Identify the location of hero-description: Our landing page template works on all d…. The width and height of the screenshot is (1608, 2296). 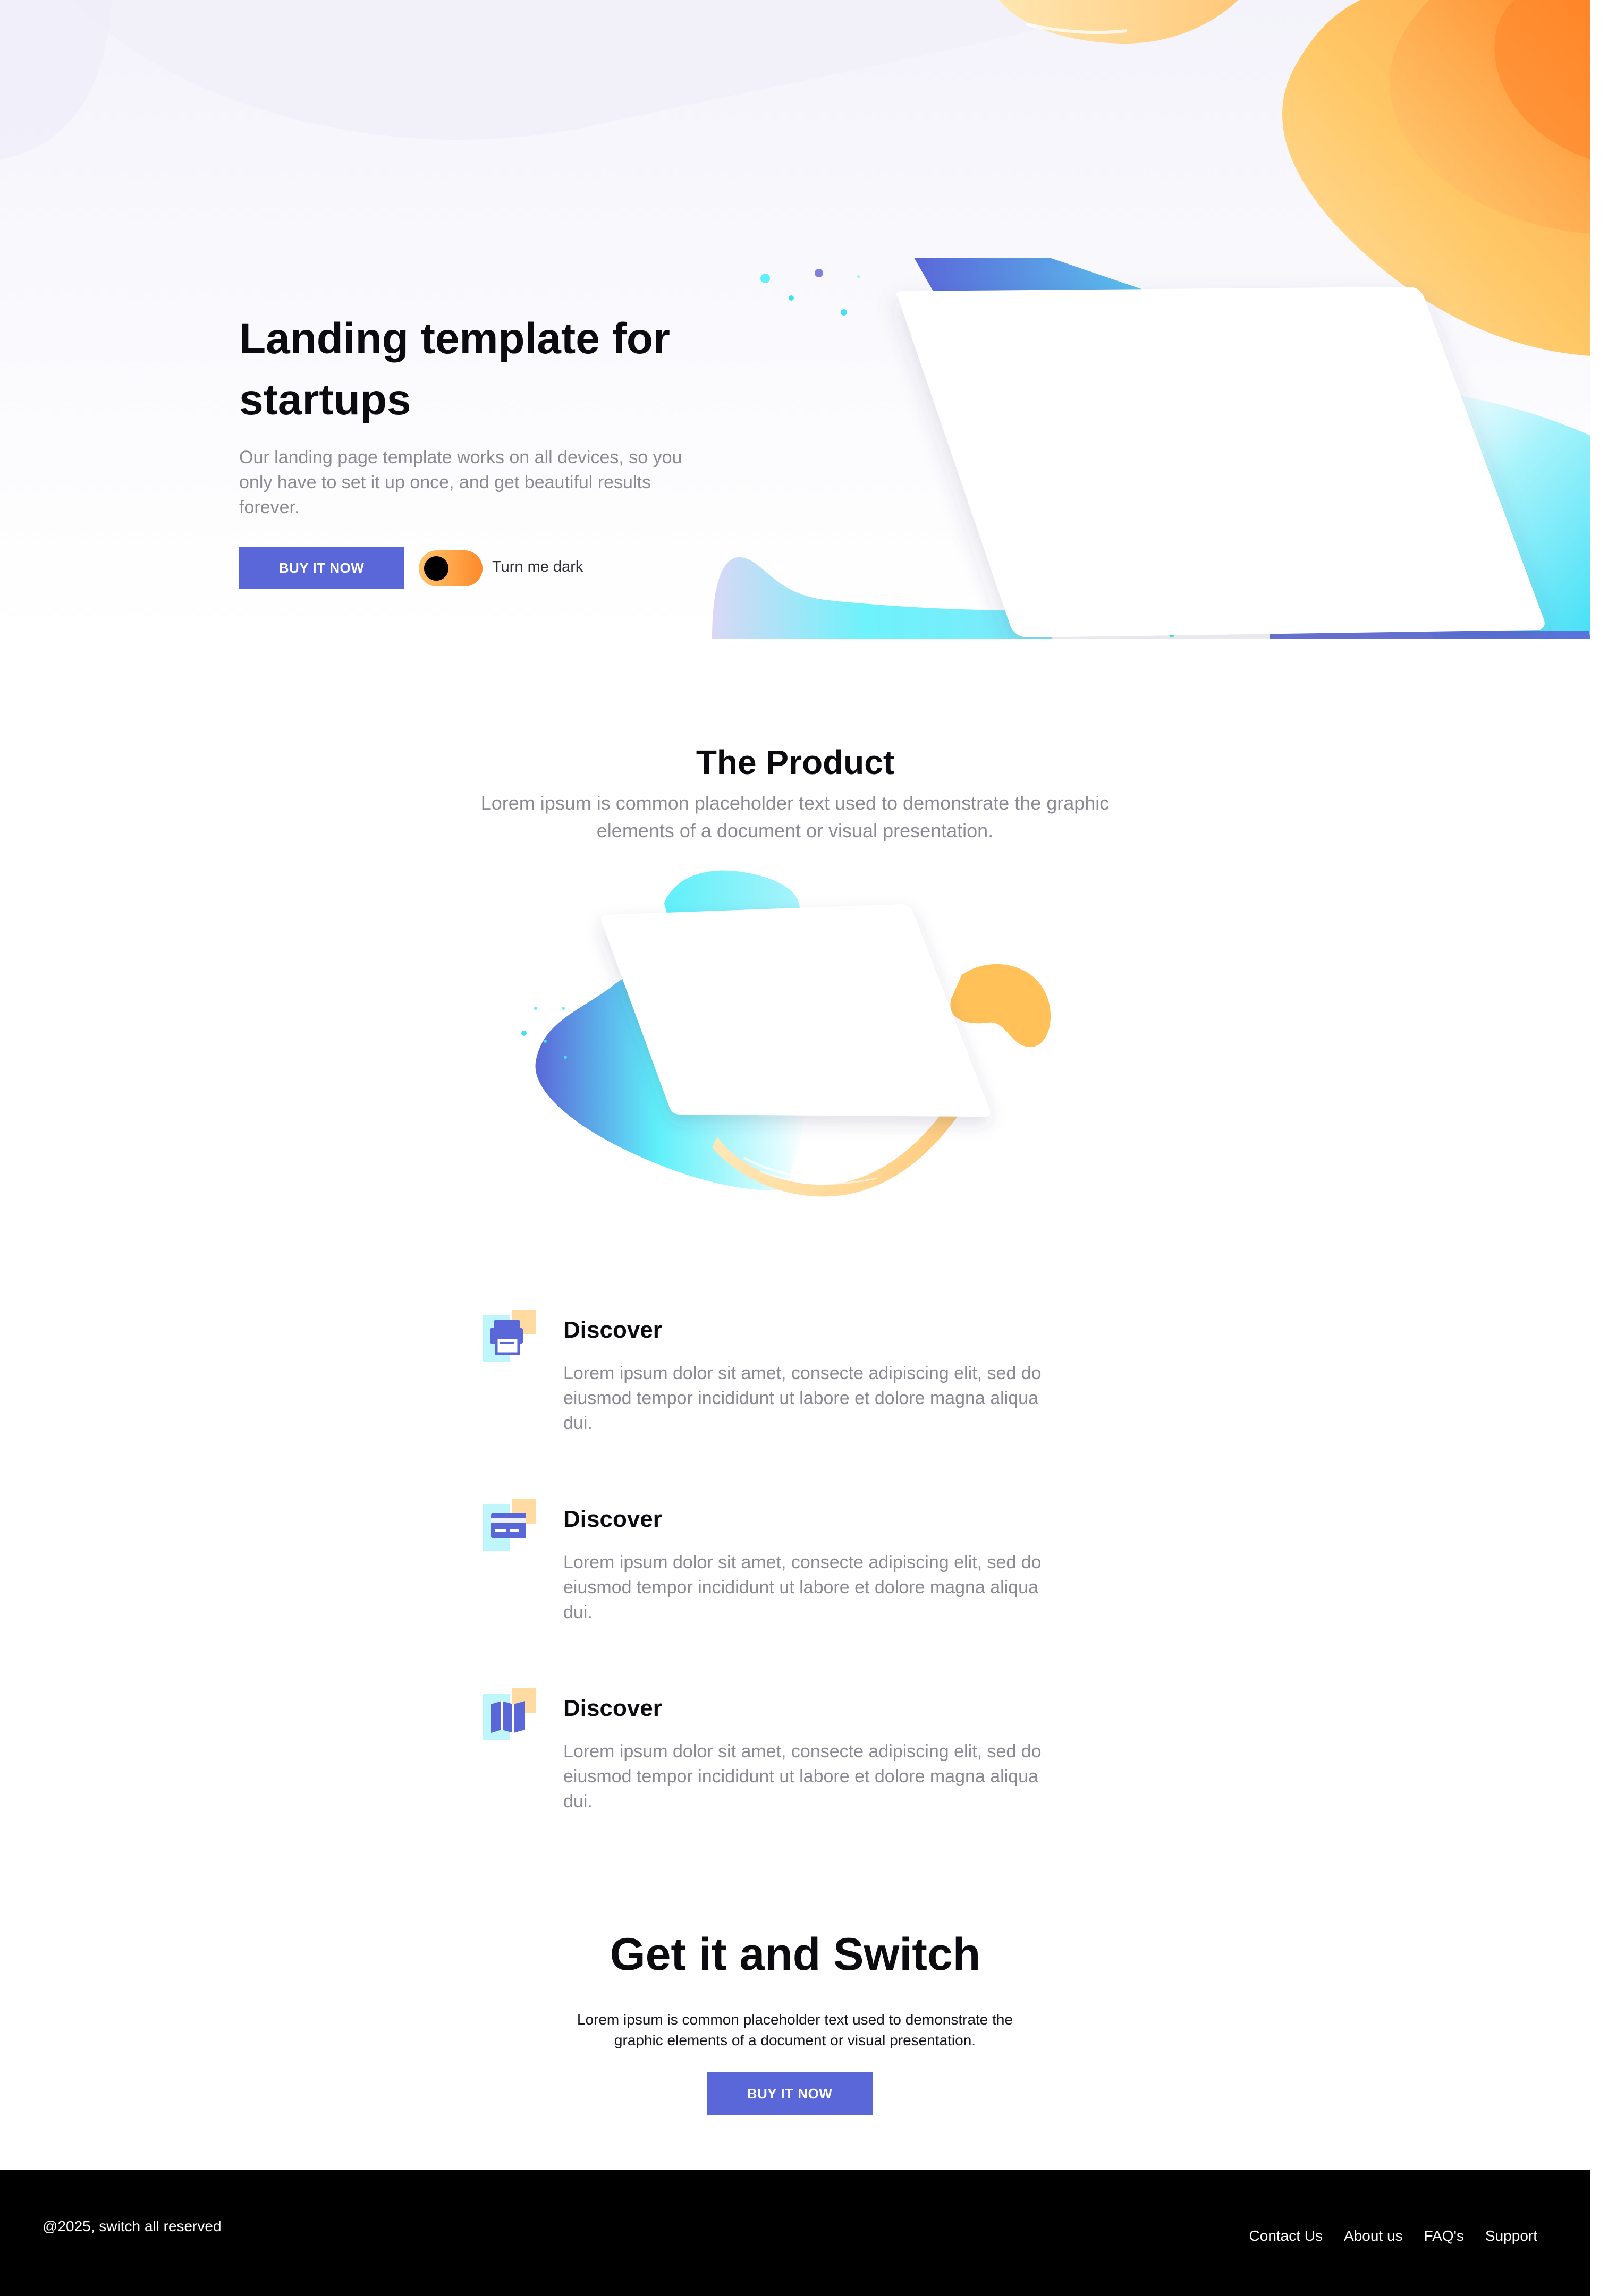
(460, 482).